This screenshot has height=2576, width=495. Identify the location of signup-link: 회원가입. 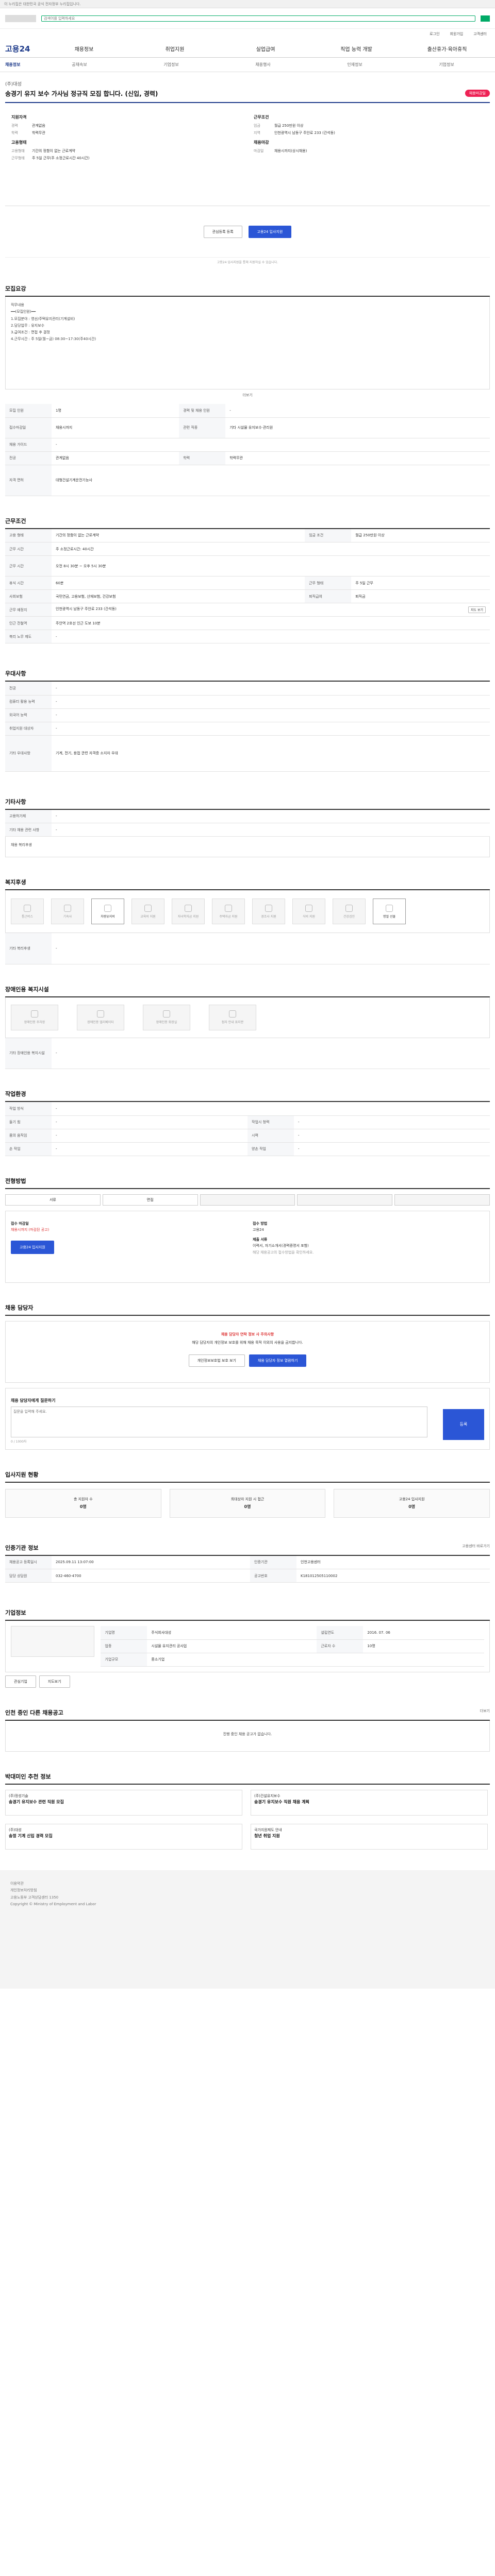
(456, 35).